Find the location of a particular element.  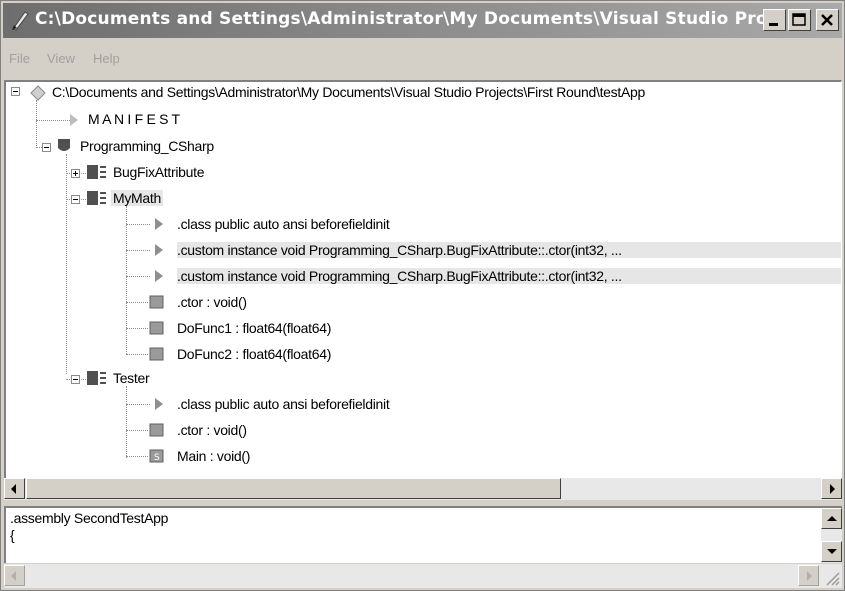

pen-app-icon is located at coordinates (20, 21).